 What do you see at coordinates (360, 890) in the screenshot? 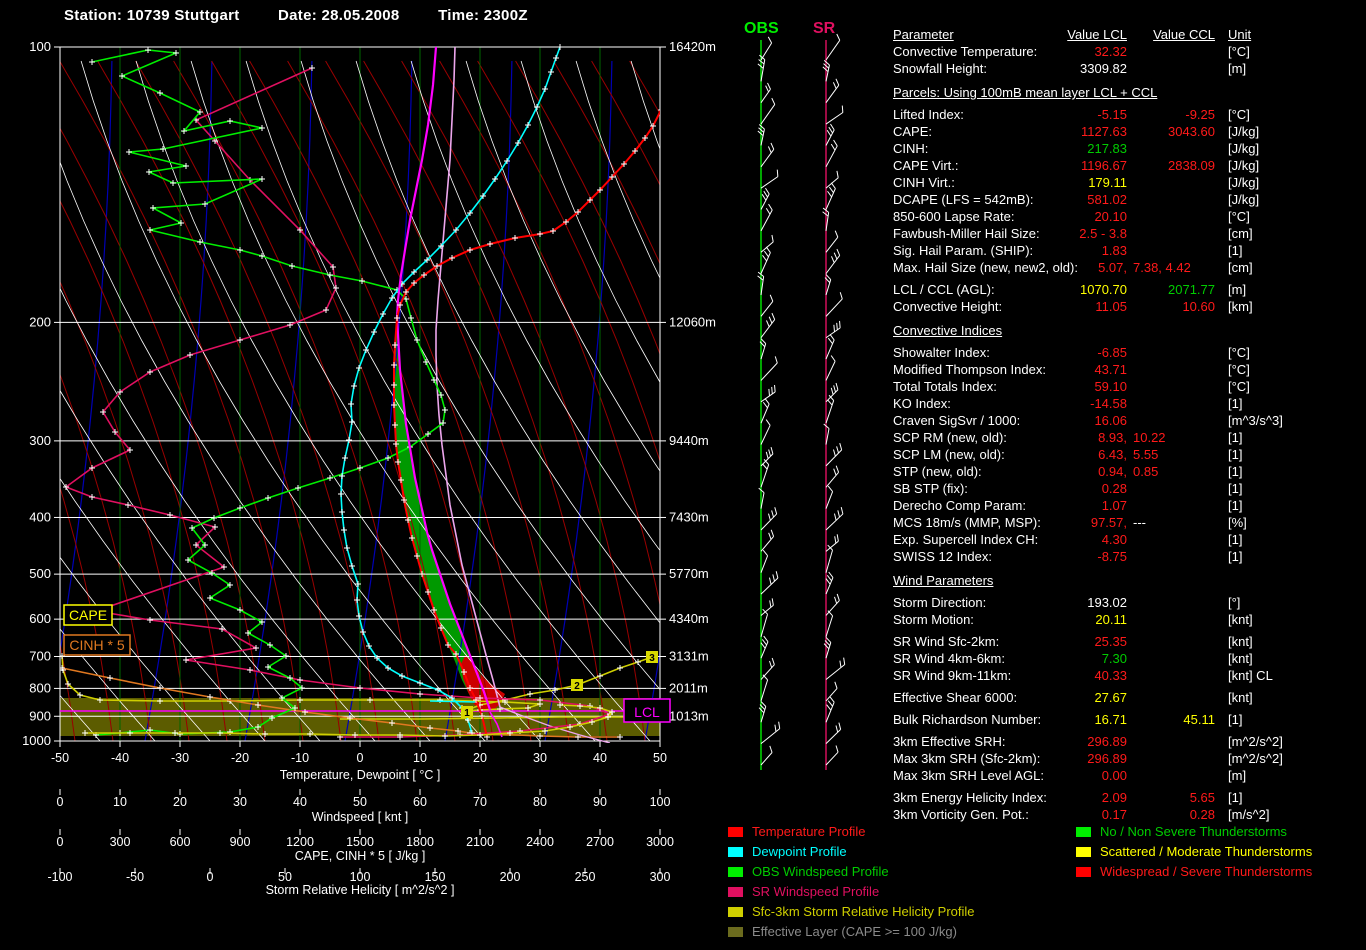
I see `svg-text:Storm Relative Helicity [ m^2/: Storm Relative Helicity [ m^2/s^2 ]` at bounding box center [360, 890].